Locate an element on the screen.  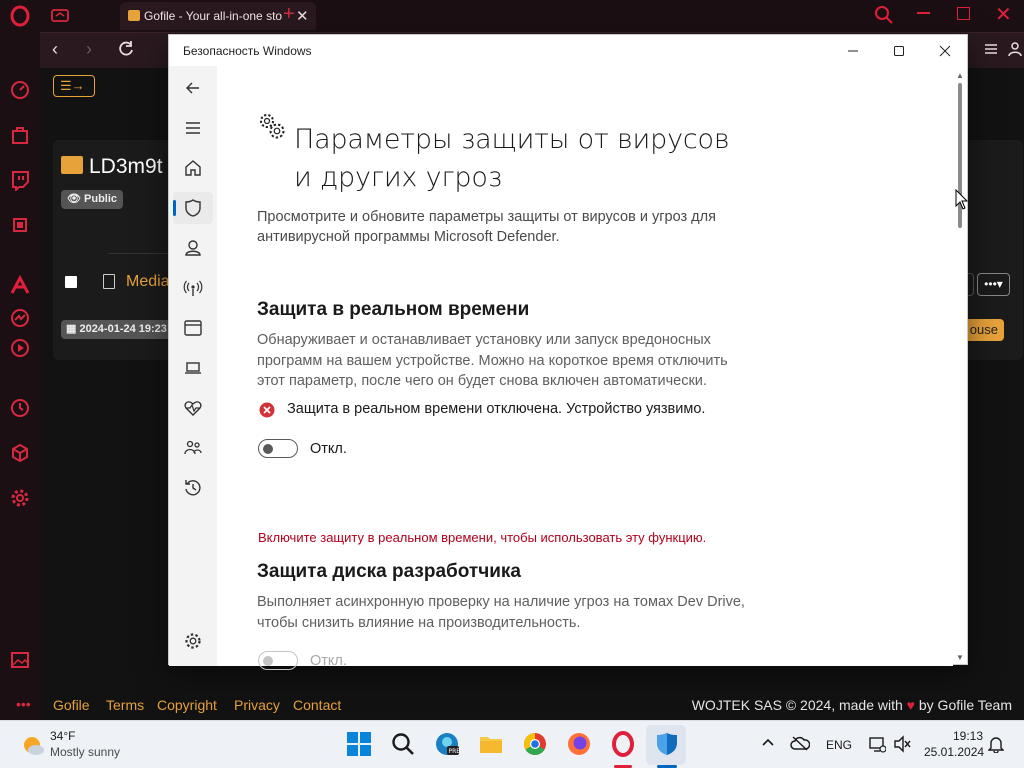
window-minimize-button is located at coordinates (853, 50).